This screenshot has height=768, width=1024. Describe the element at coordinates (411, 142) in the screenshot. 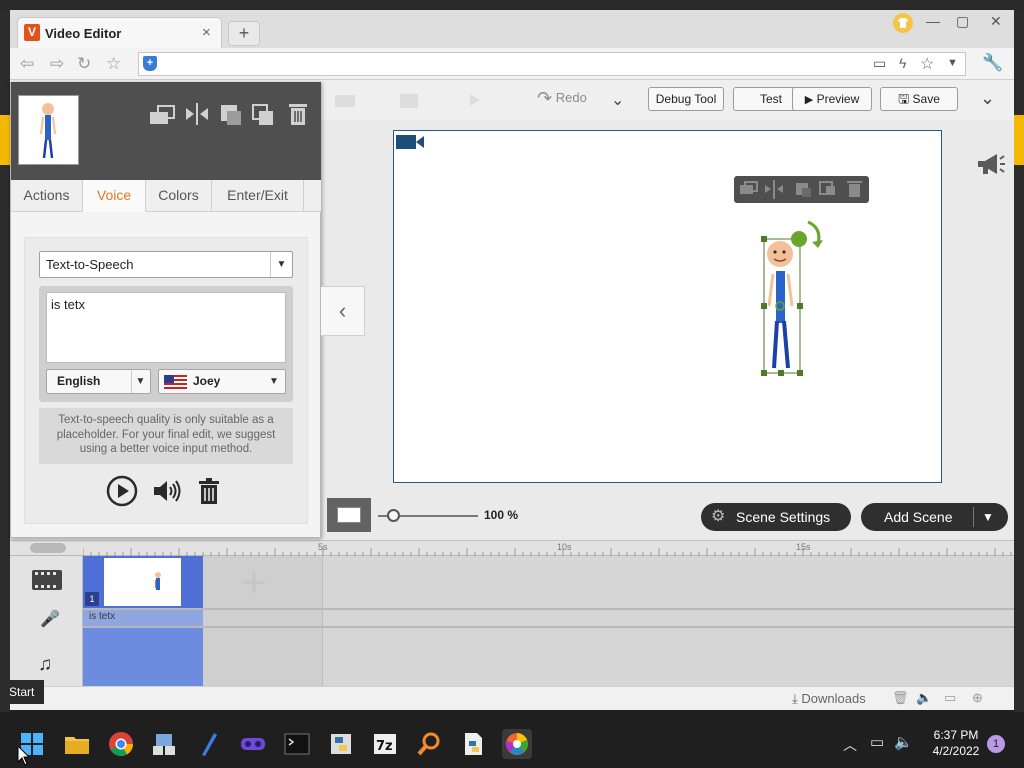

I see `camera-icon` at that location.